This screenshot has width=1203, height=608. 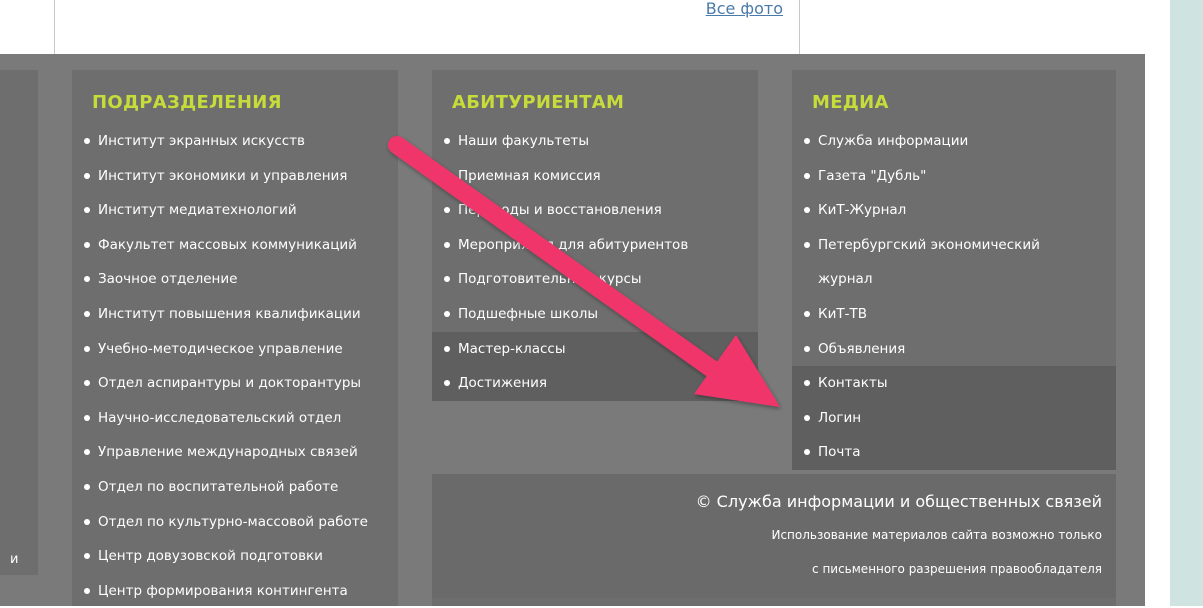 I want to click on page-side-background, so click(x=1186, y=303).